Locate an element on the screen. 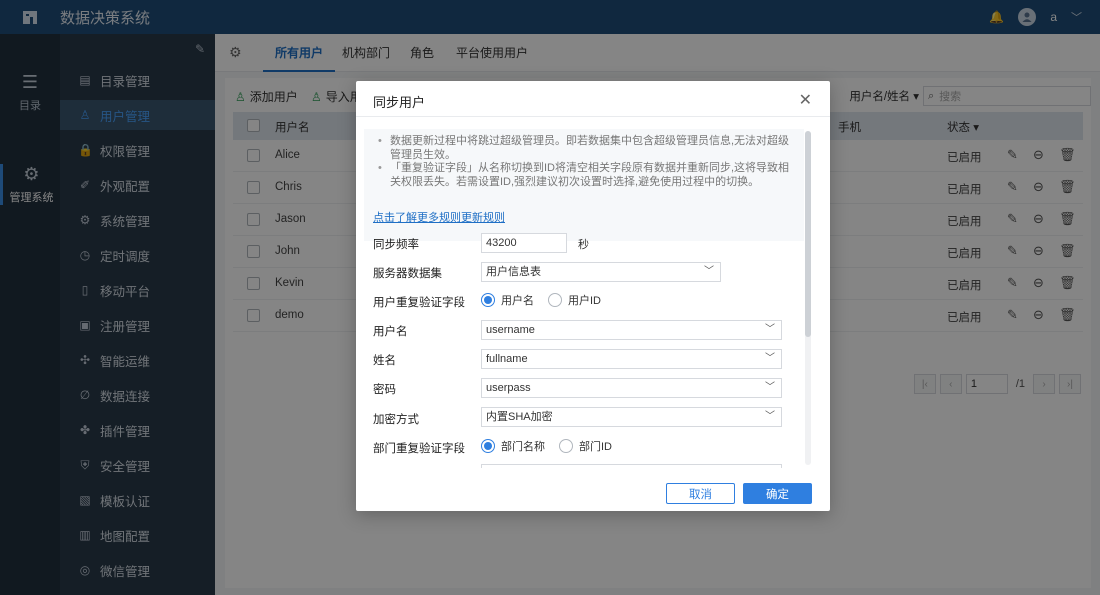  radio-label: 用户名 is located at coordinates (517, 301).